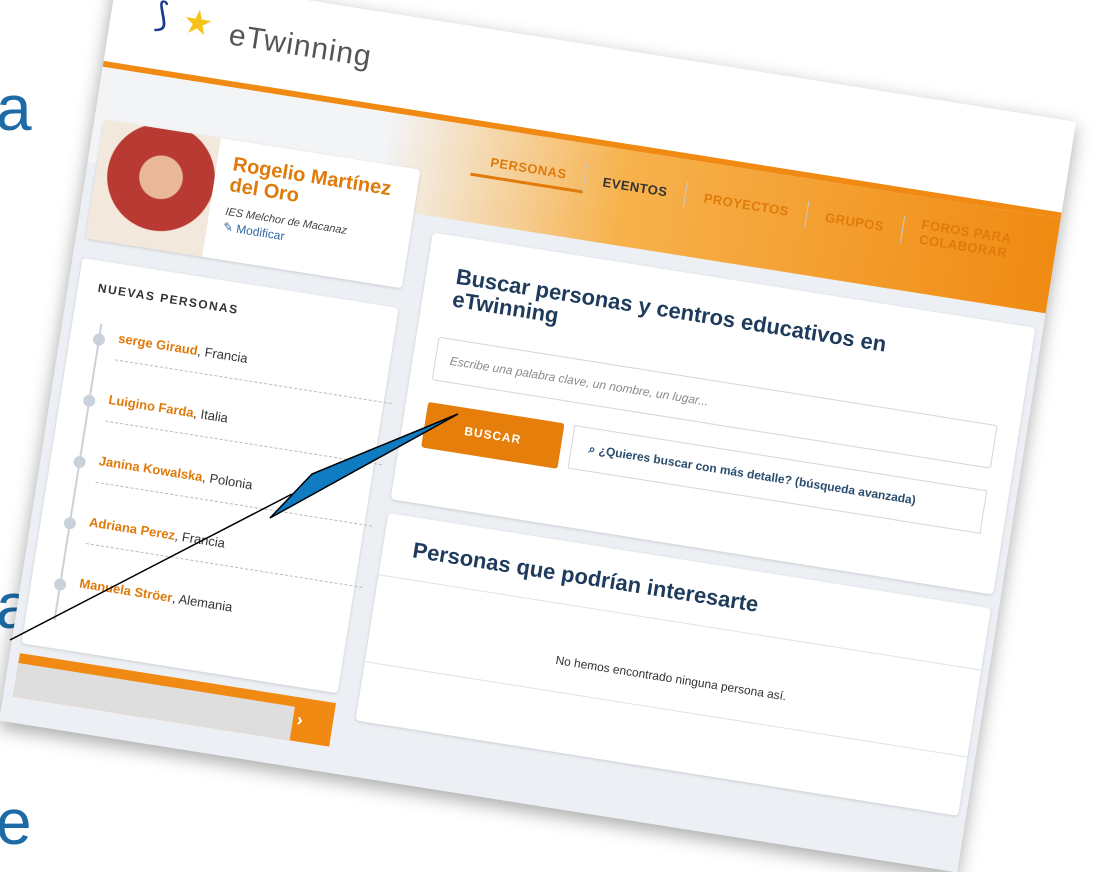 Image resolution: width=1098 pixels, height=872 pixels. I want to click on logo-swoosh-icon: ⟆, so click(162, 18).